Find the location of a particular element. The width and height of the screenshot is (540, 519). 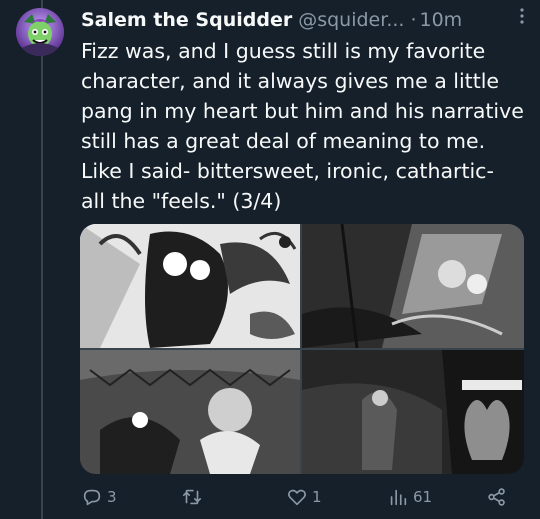

view-count: 61 is located at coordinates (423, 497).